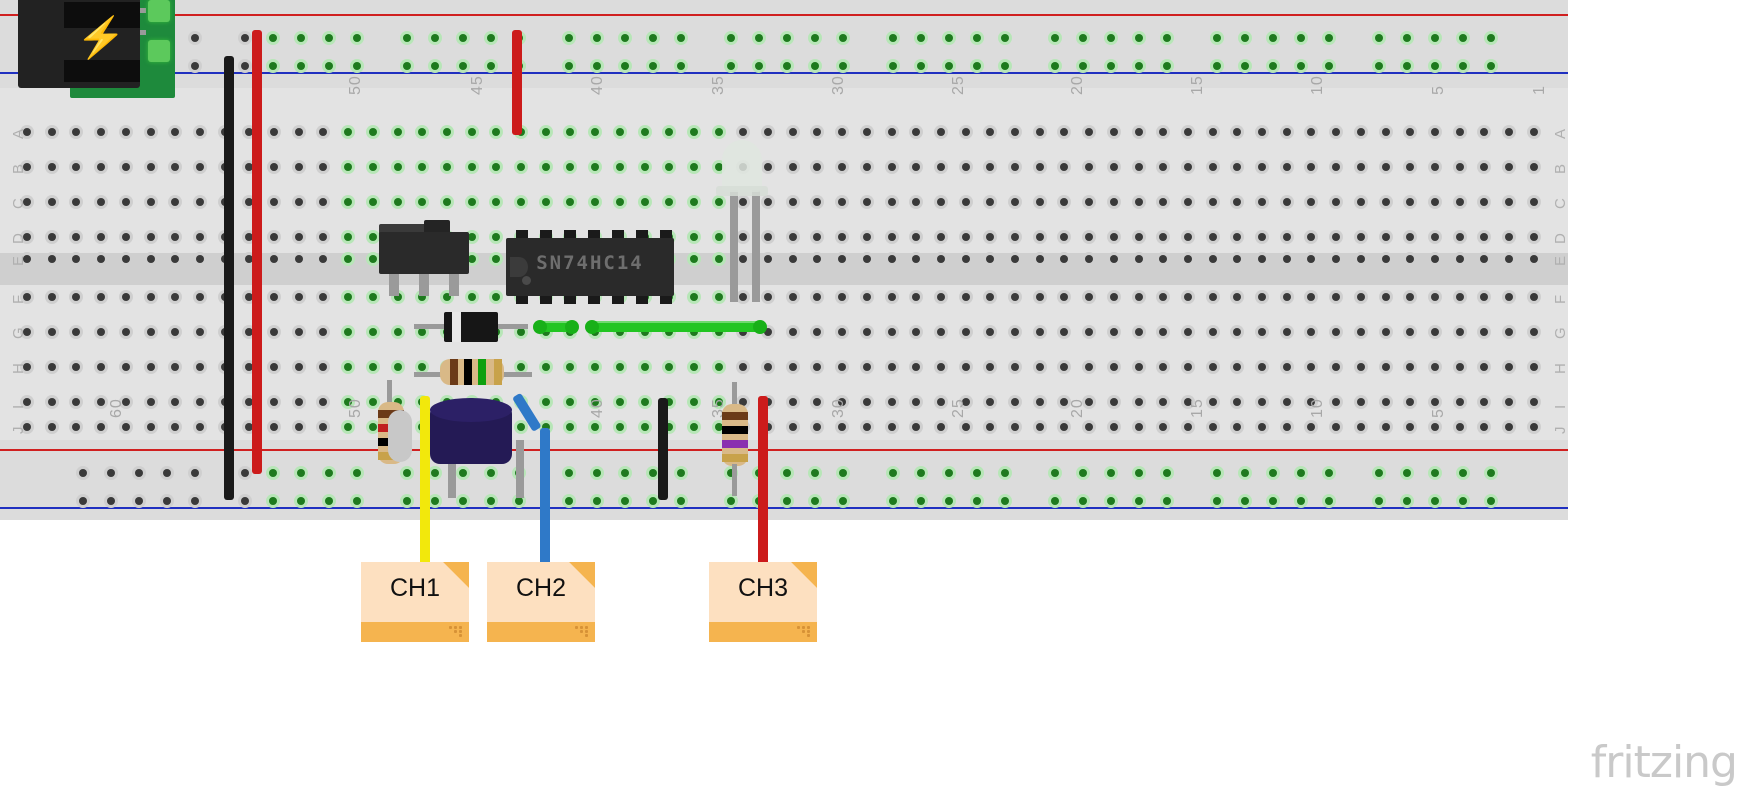 The height and width of the screenshot is (798, 1755). I want to click on ch1-probe-wire, so click(425, 489).